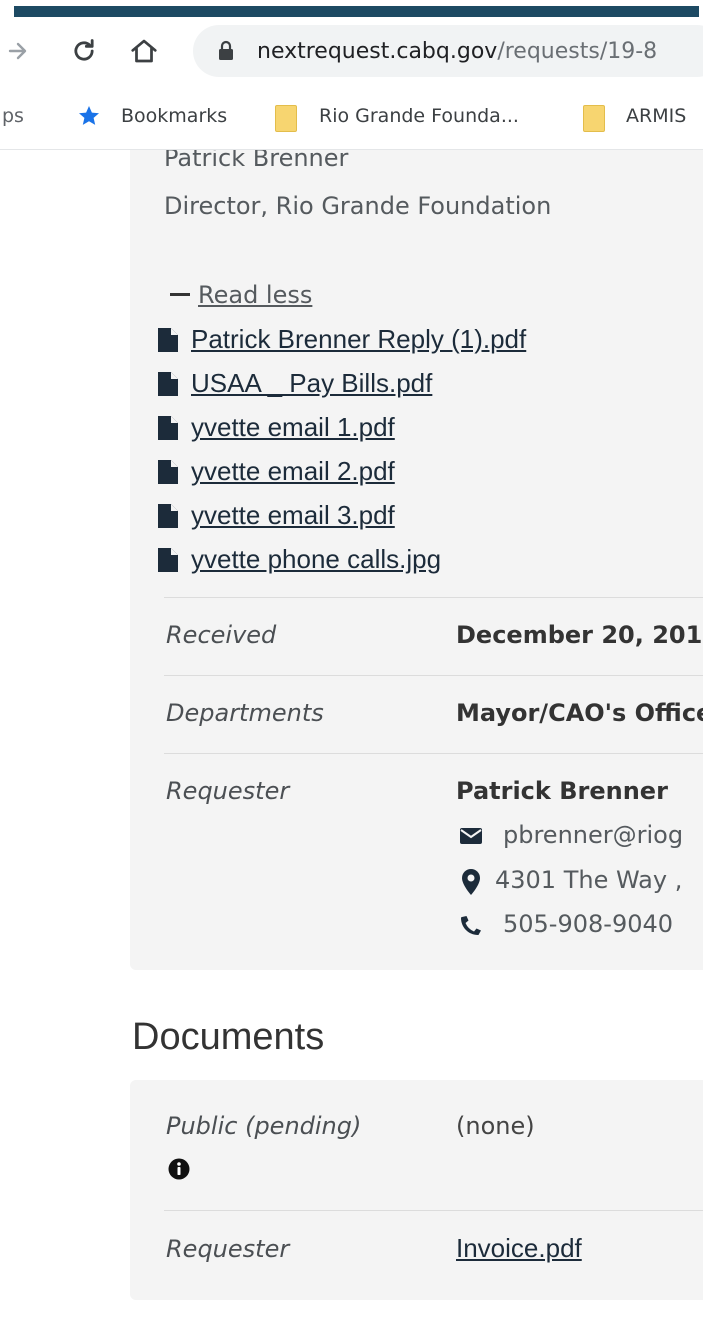 This screenshot has width=703, height=1319. I want to click on browser-toolbar: nextrequest.cabq.gov/requests/19-8, so click(351, 51).